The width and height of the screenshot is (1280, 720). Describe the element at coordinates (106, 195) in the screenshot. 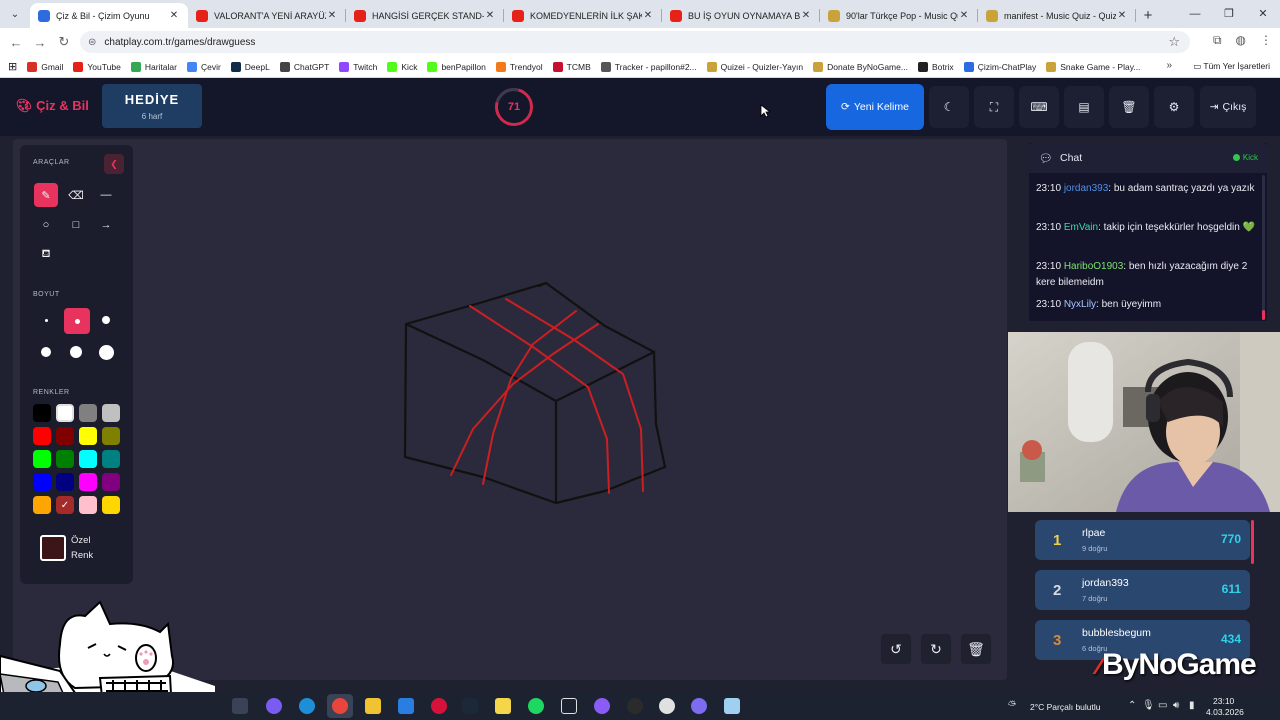

I see `line-tool: —` at that location.